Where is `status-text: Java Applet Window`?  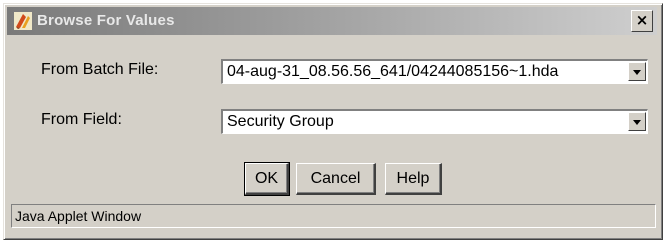
status-text: Java Applet Window is located at coordinates (78, 216).